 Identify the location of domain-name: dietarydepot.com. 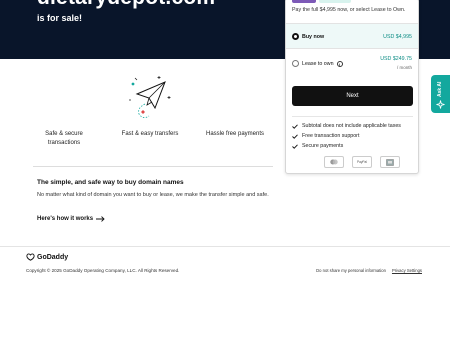
(126, 5).